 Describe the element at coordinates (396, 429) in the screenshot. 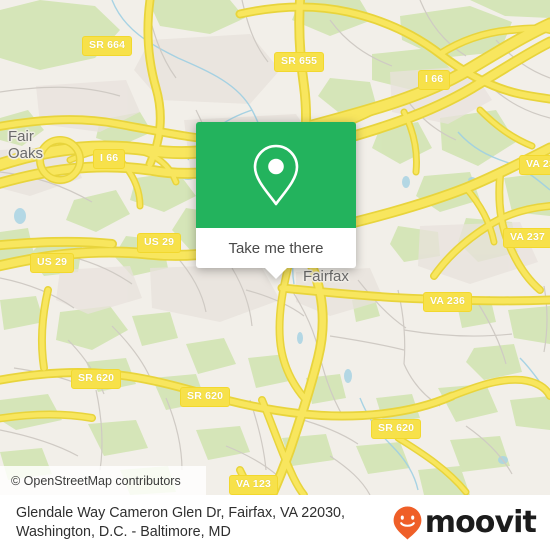

I see `shield-sr-620-bottom: SR 620` at that location.